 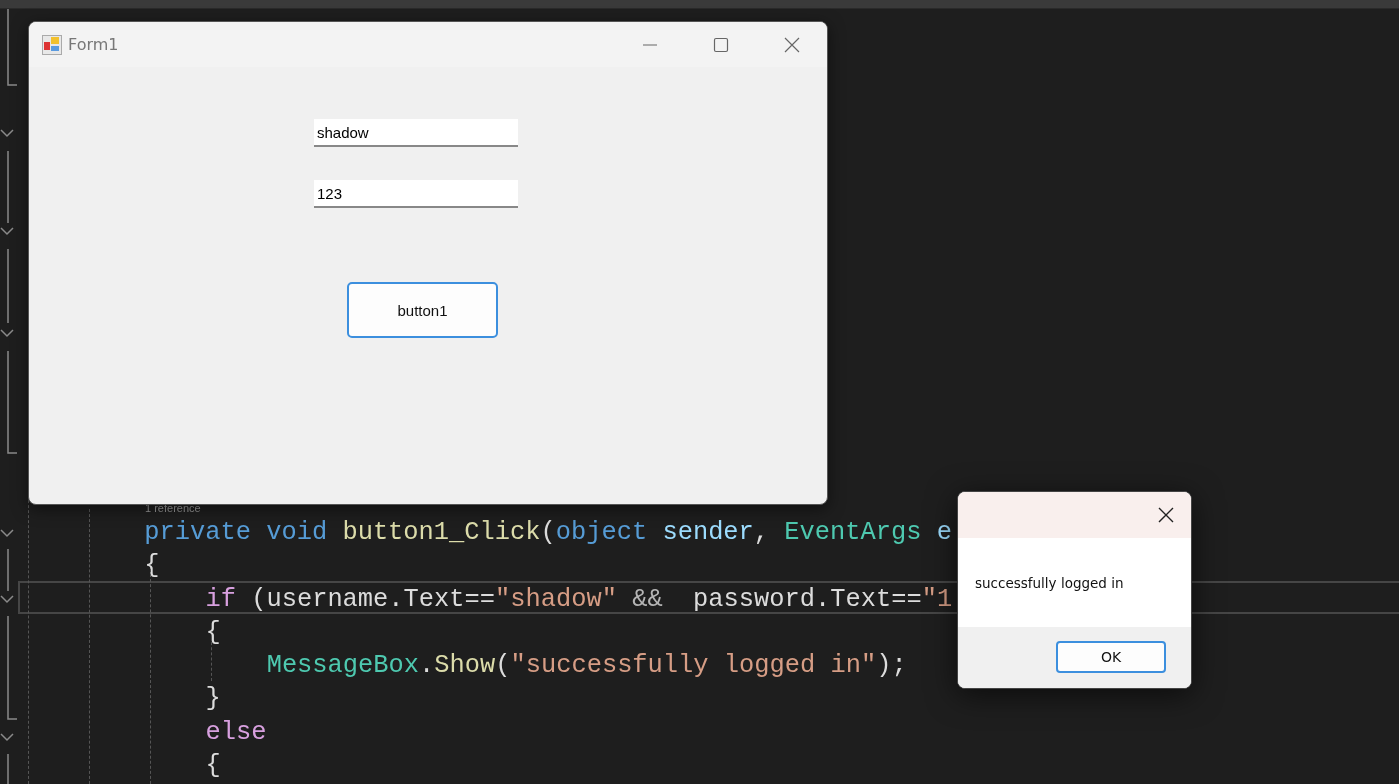 What do you see at coordinates (708, 532) in the screenshot?
I see `code-token: sender` at bounding box center [708, 532].